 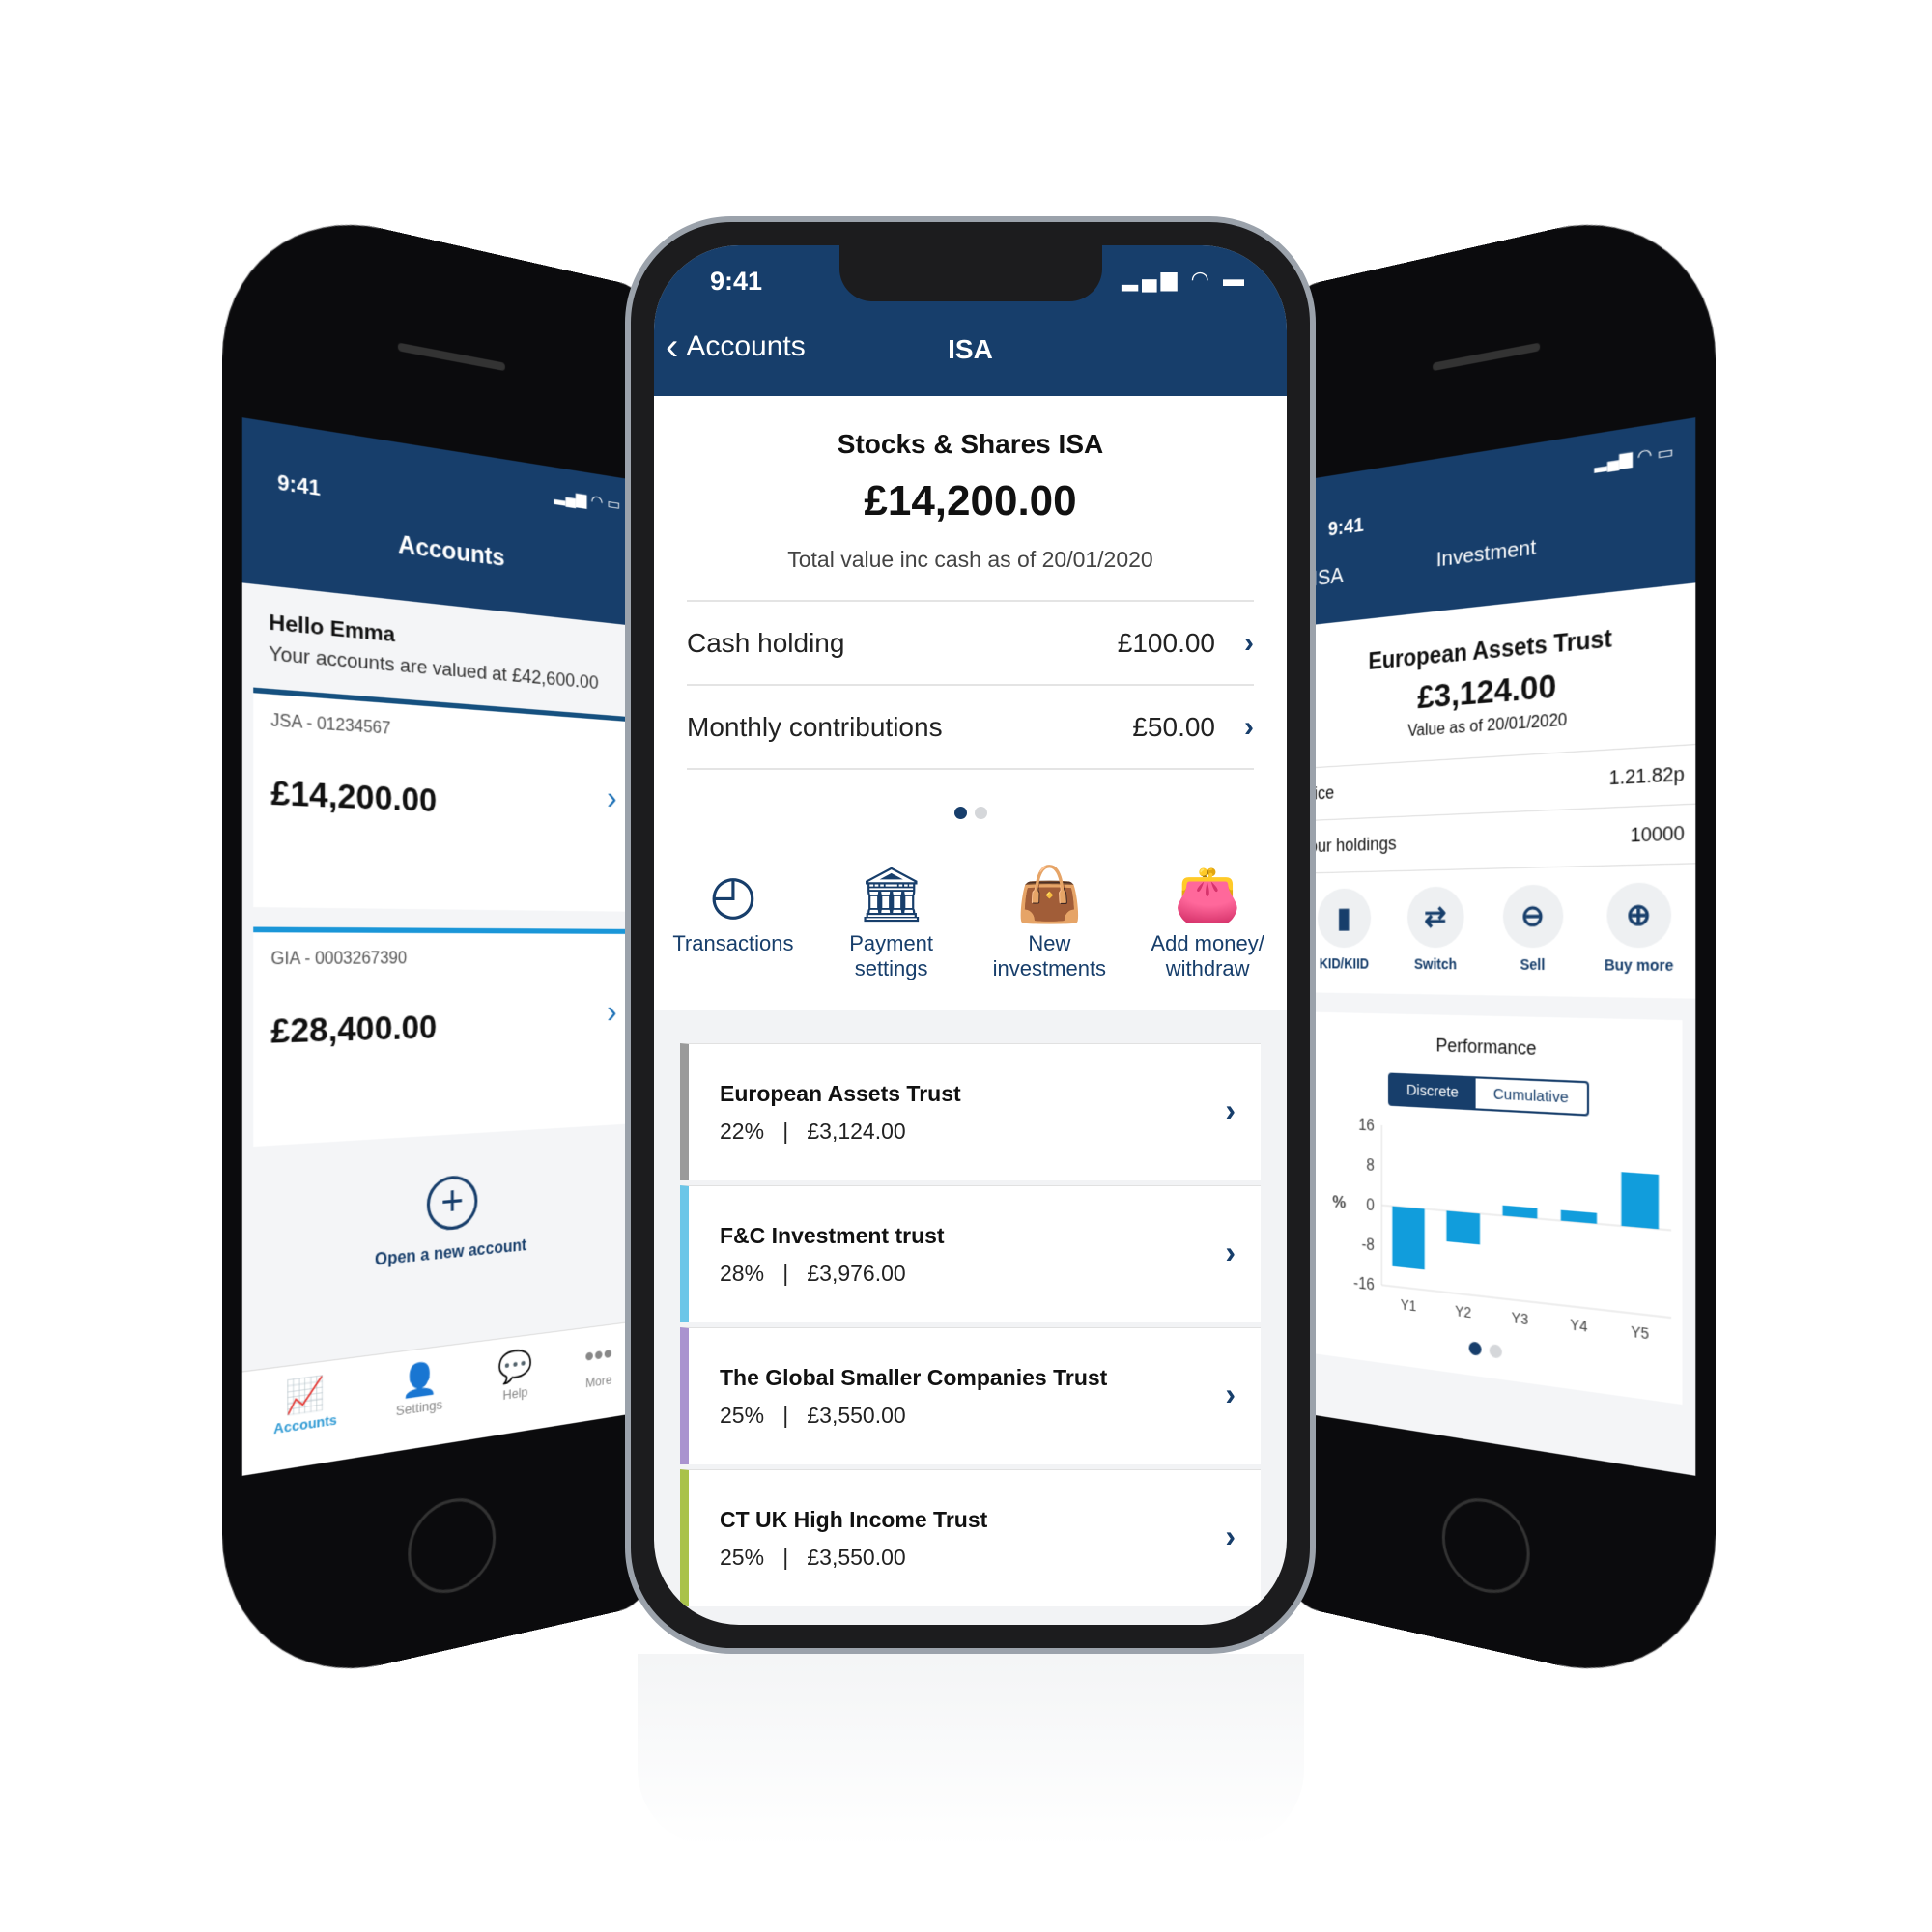 What do you see at coordinates (1049, 968) in the screenshot?
I see `action-label: investments` at bounding box center [1049, 968].